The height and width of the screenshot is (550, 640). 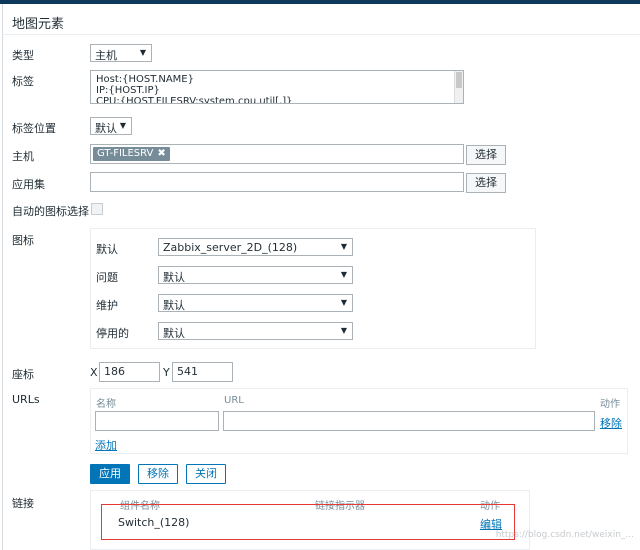 What do you see at coordinates (121, 53) in the screenshot?
I see `type-select: 主机 ▼` at bounding box center [121, 53].